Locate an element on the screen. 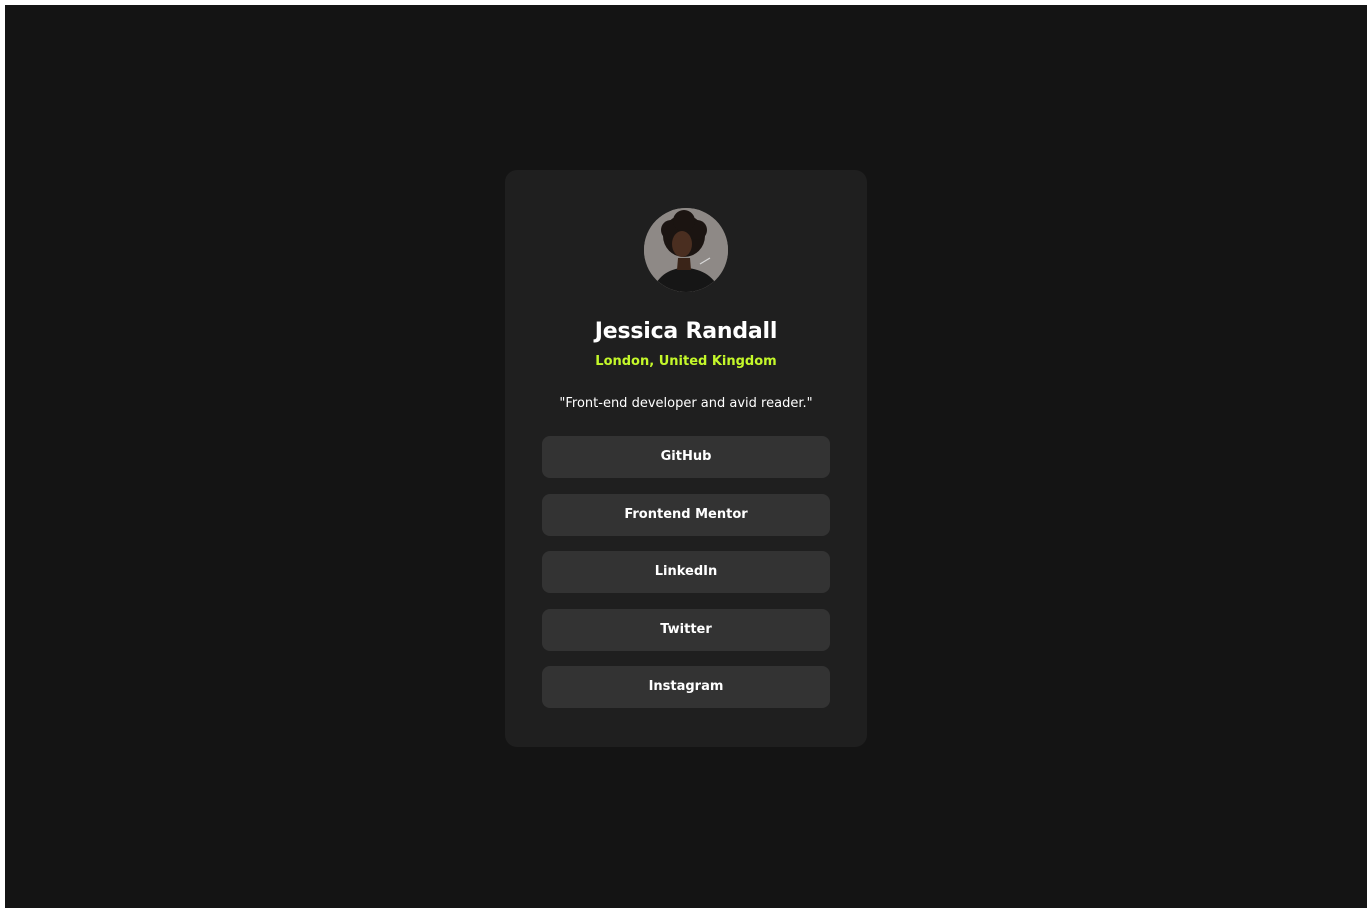  linkedin-link-button: LinkedIn is located at coordinates (686, 572).